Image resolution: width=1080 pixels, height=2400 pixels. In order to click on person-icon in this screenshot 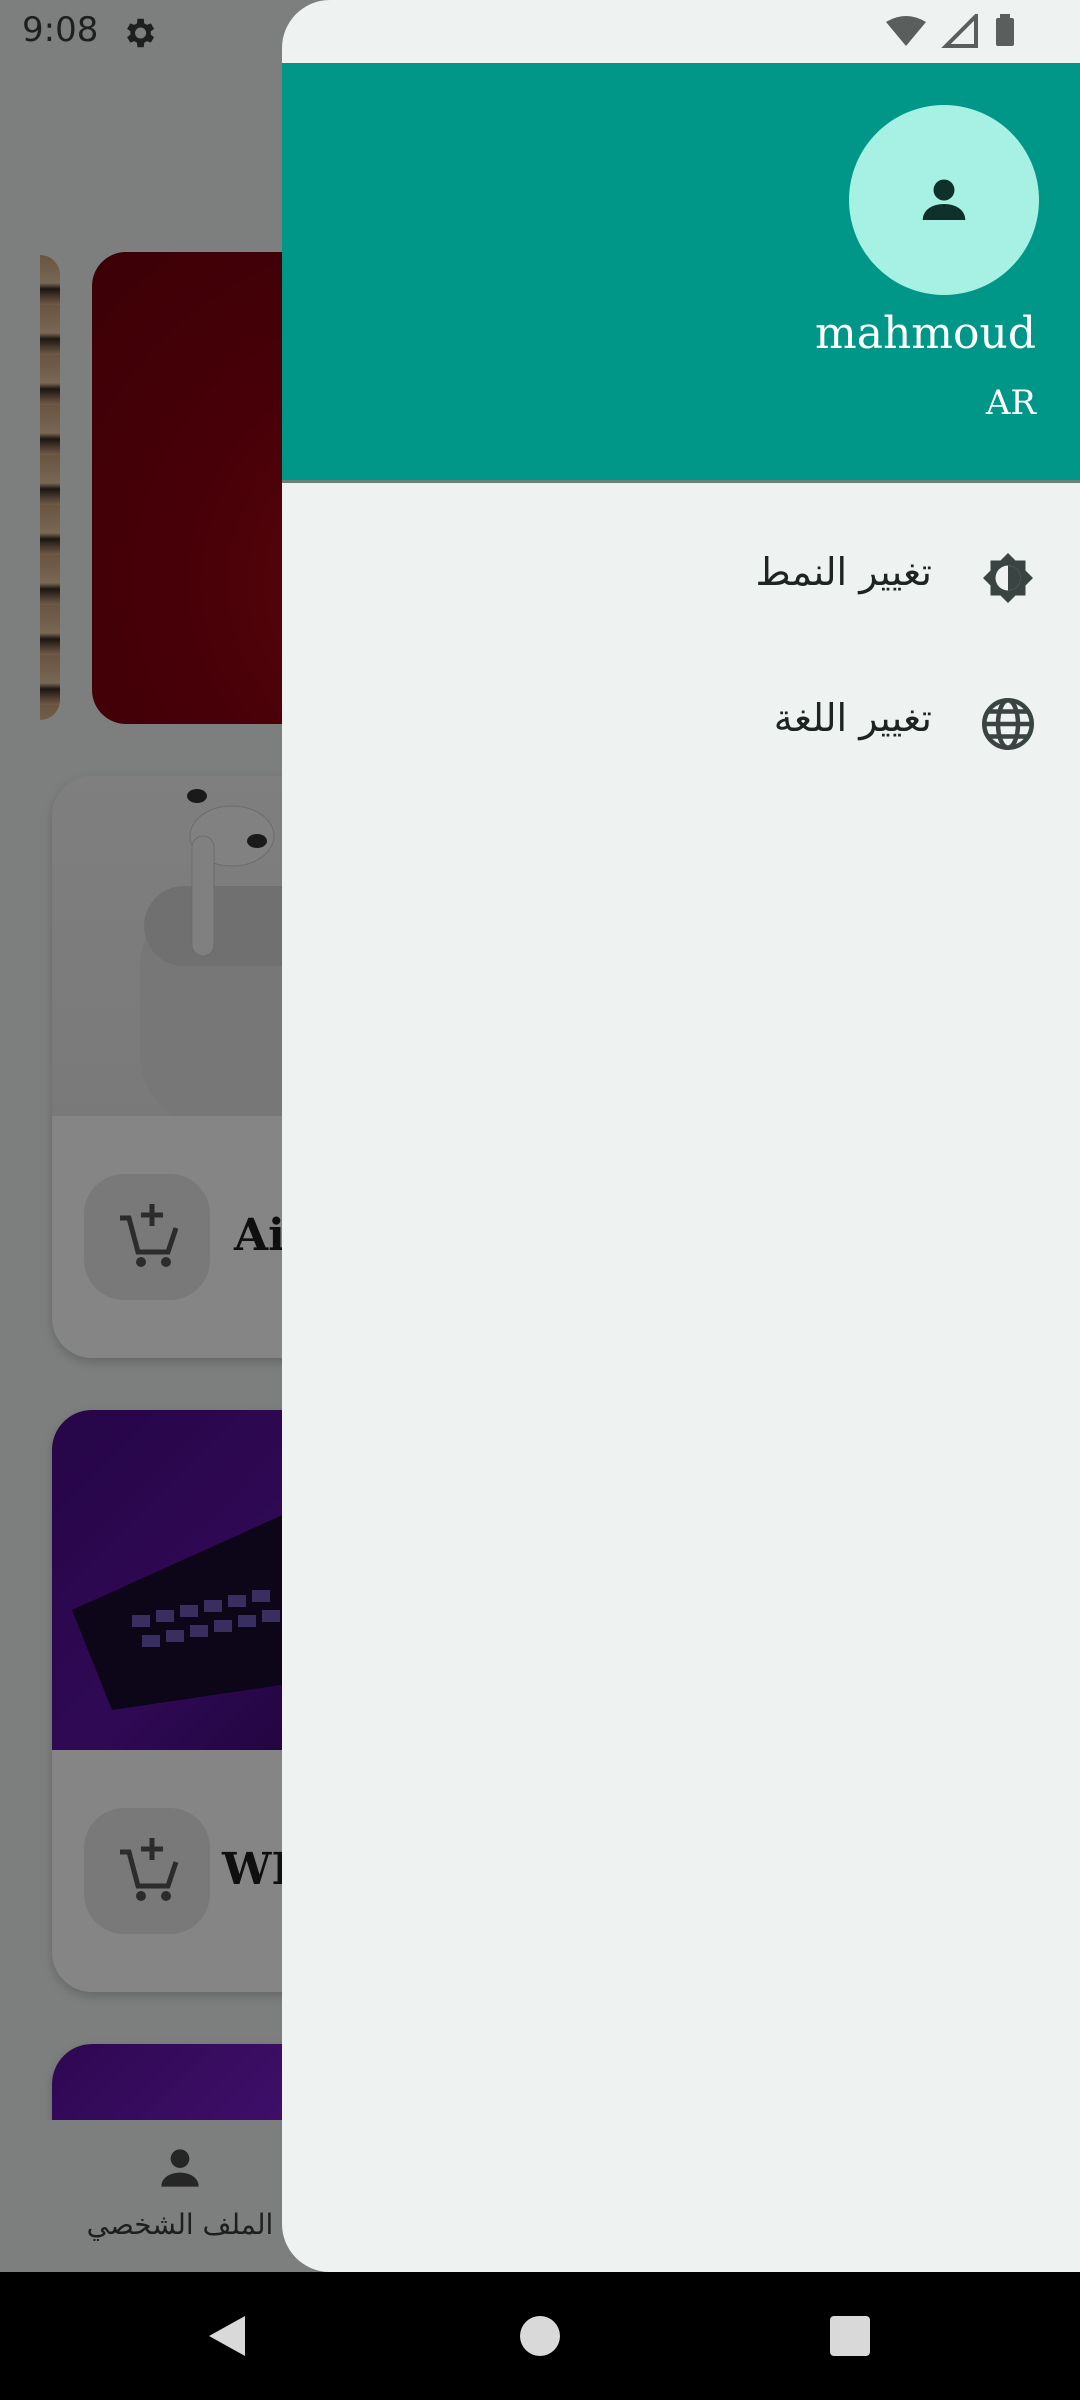, I will do `click(944, 199)`.